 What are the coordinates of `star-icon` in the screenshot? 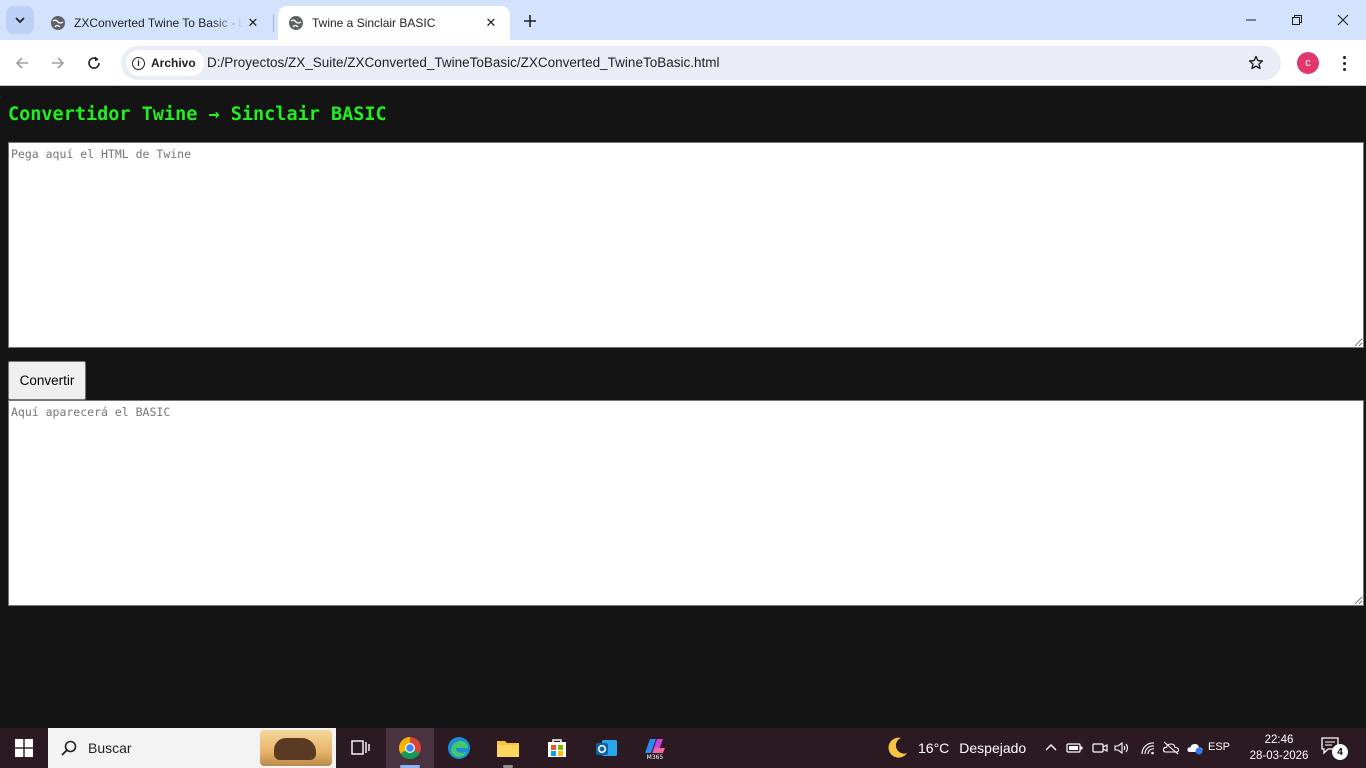 It's located at (1256, 62).